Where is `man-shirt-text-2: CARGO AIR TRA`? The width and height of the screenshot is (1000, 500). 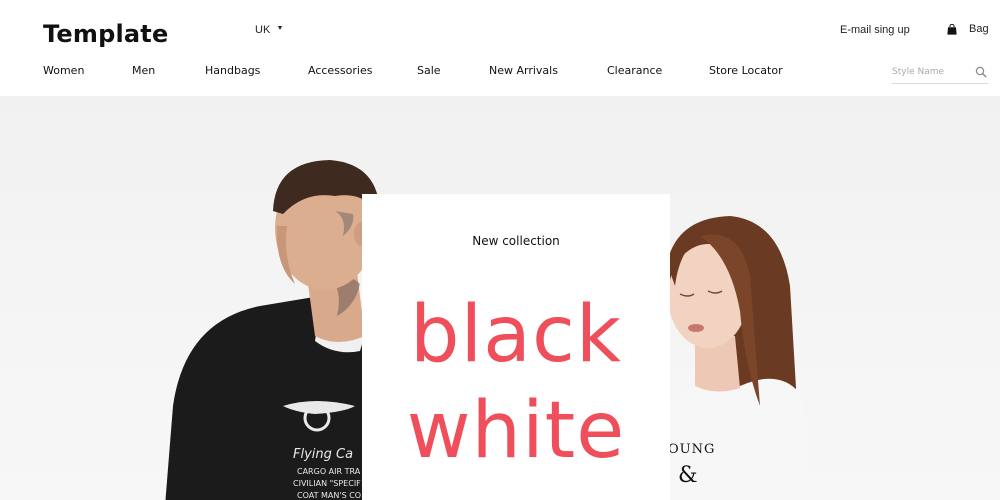
man-shirt-text-2: CARGO AIR TRA is located at coordinates (329, 471).